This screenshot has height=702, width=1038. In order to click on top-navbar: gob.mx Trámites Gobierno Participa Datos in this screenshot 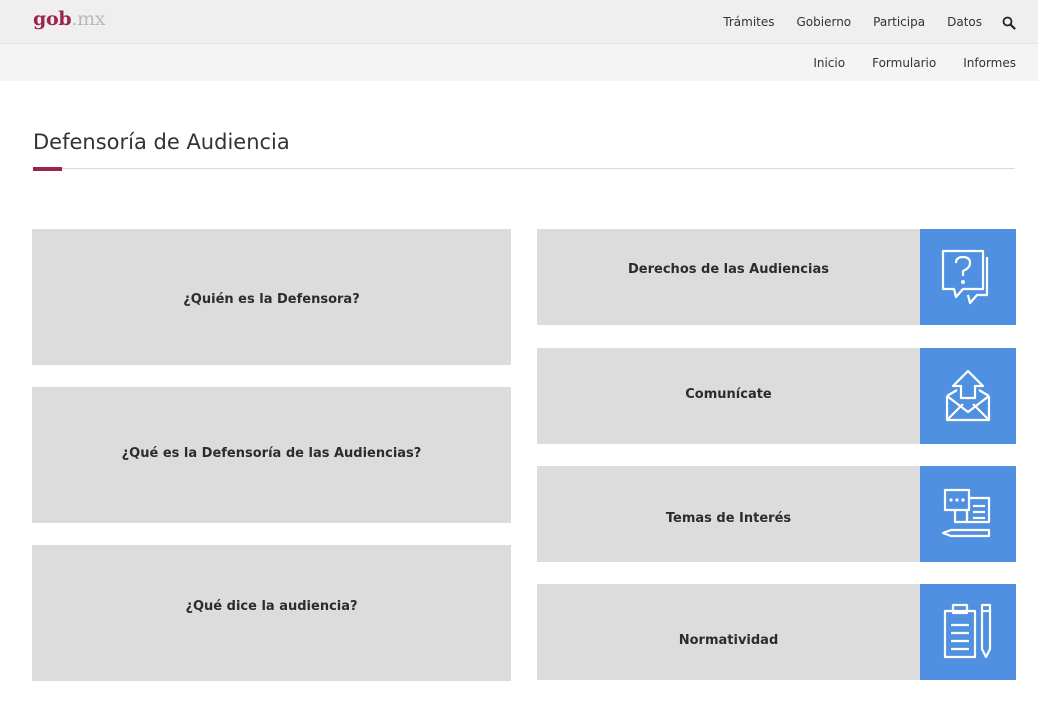, I will do `click(519, 22)`.